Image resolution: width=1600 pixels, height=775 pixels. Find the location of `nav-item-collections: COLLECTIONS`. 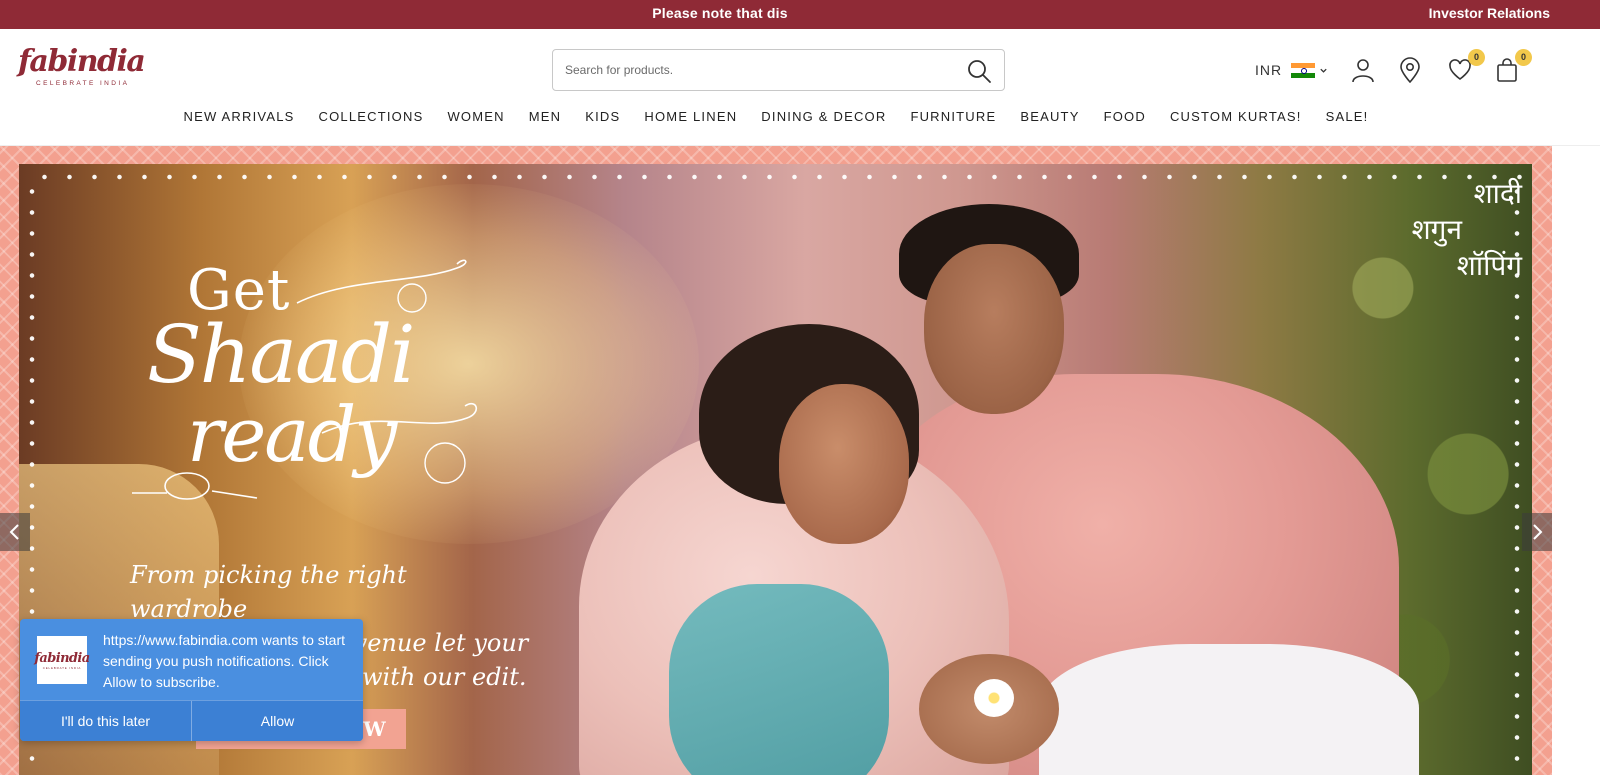

nav-item-collections: COLLECTIONS is located at coordinates (371, 116).